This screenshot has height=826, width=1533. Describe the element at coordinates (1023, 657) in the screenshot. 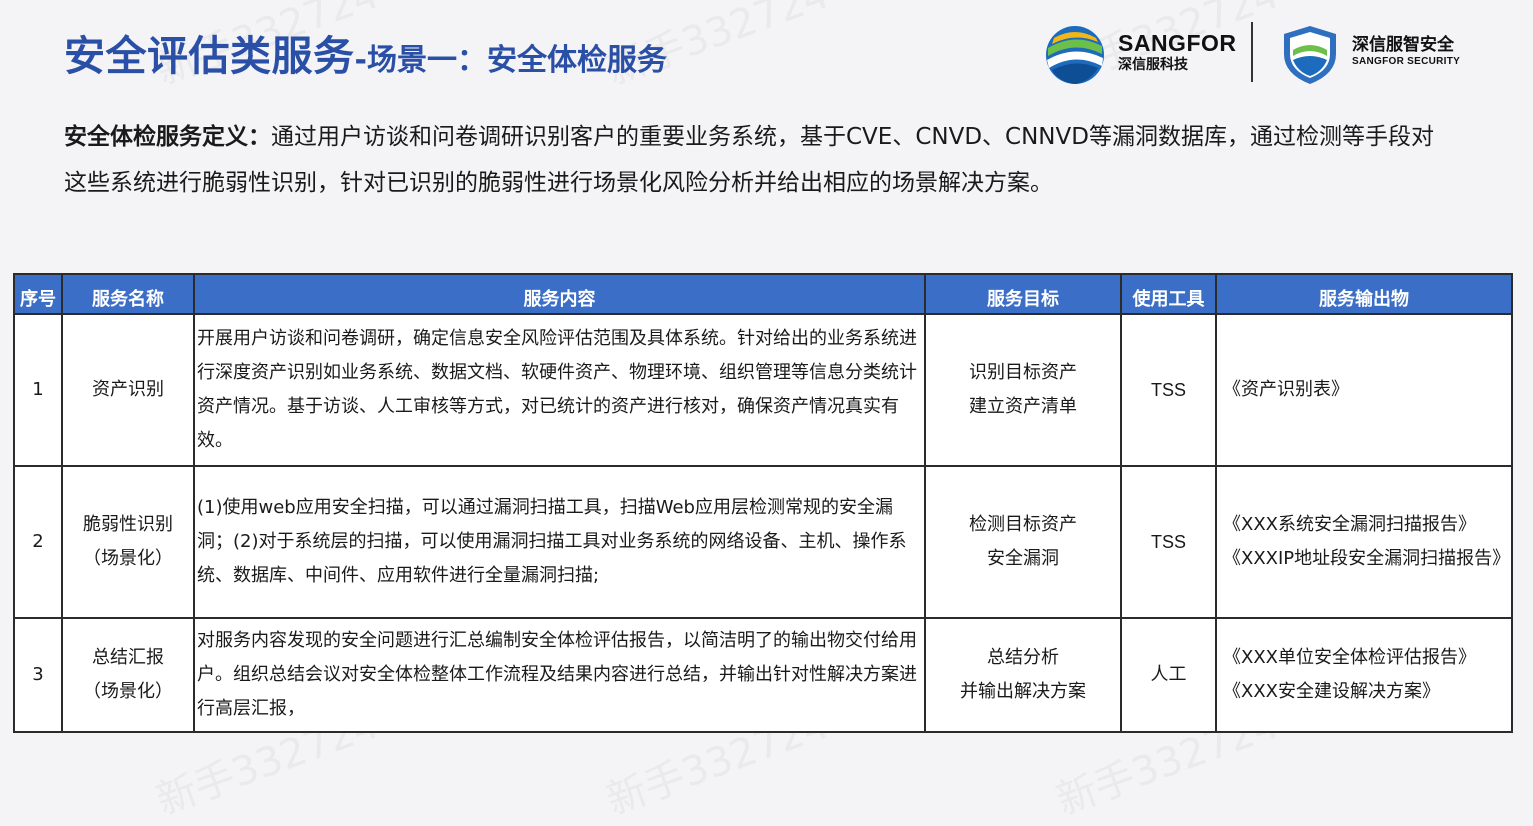

I see `cell-goal-line1: 总结分析` at that location.